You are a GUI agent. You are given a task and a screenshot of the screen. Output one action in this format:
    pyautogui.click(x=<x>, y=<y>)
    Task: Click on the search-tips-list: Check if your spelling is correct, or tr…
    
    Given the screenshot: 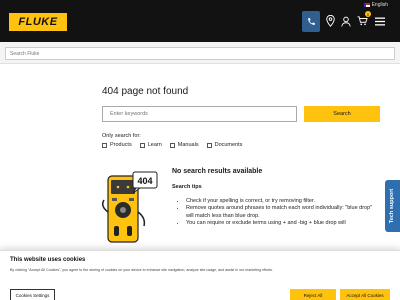 What is the action you would take?
    pyautogui.click(x=280, y=212)
    